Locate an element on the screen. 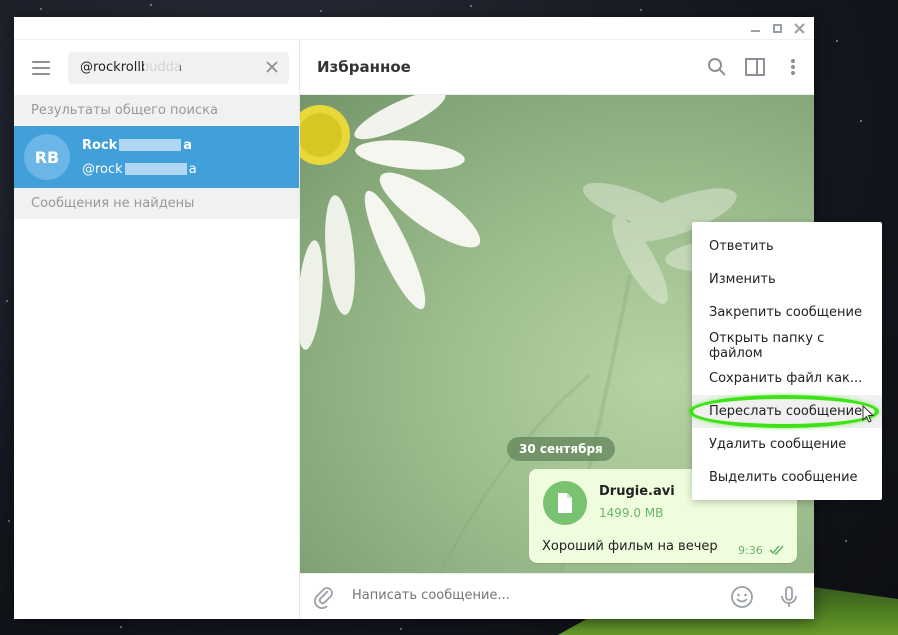 Image resolution: width=898 pixels, height=635 pixels. file-icon is located at coordinates (565, 503).